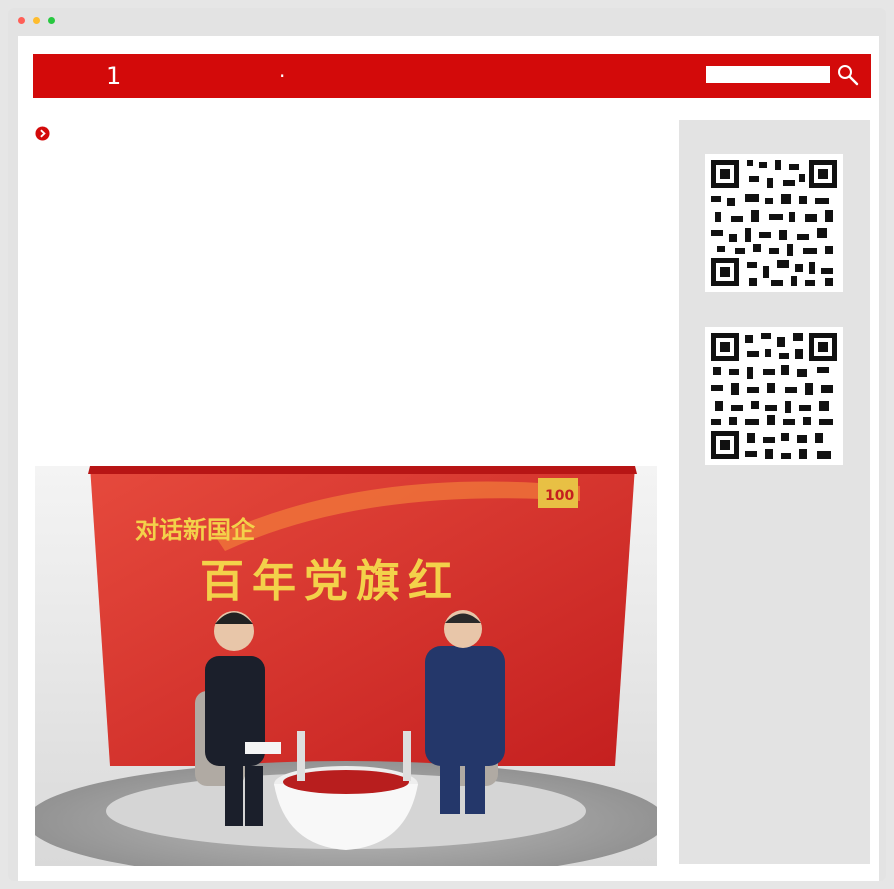 Image resolution: width=894 pixels, height=889 pixels. What do you see at coordinates (113, 76) in the screenshot?
I see `header-number: 1` at bounding box center [113, 76].